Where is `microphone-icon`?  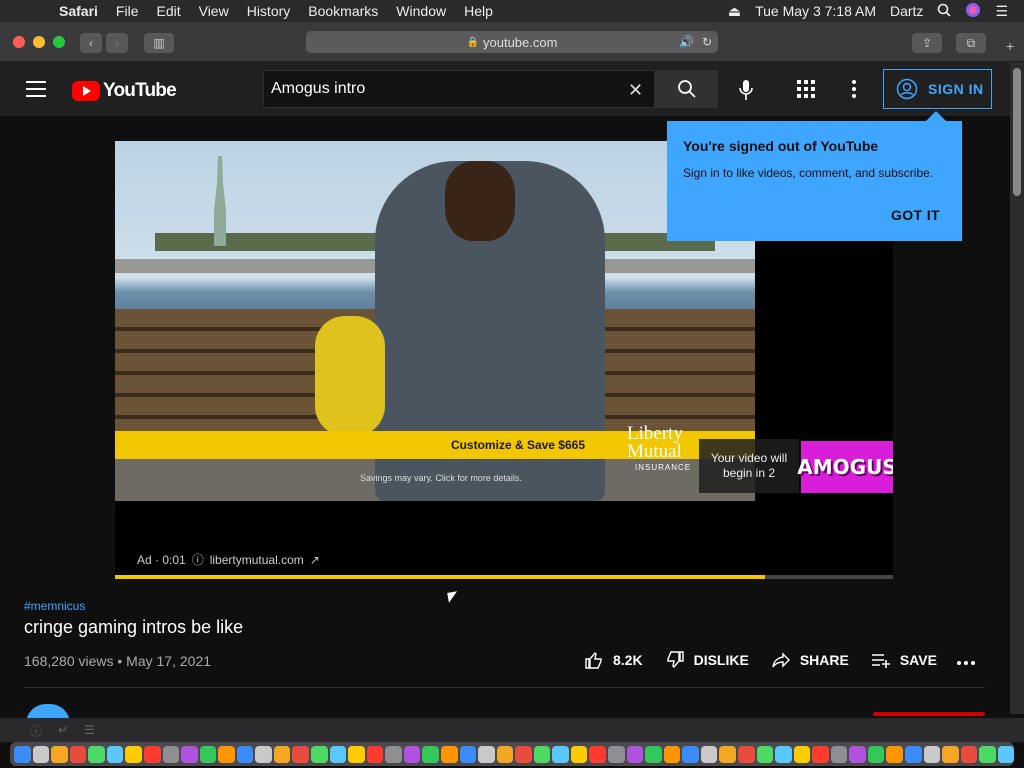
microphone-icon is located at coordinates (746, 90).